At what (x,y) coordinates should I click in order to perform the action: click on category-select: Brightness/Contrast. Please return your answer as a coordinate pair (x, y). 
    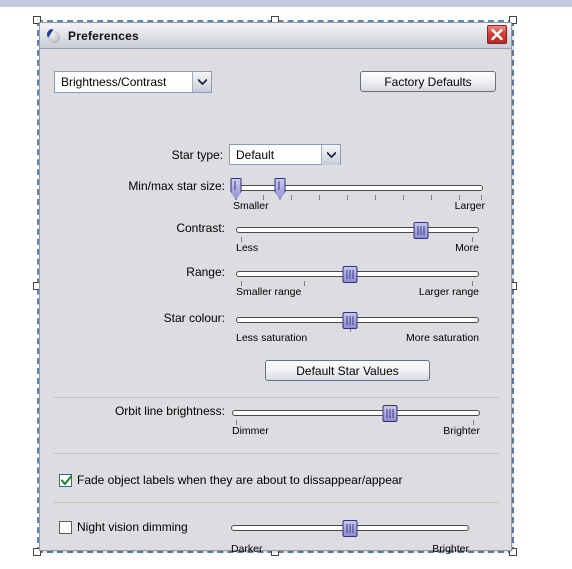
    Looking at the image, I should click on (133, 82).